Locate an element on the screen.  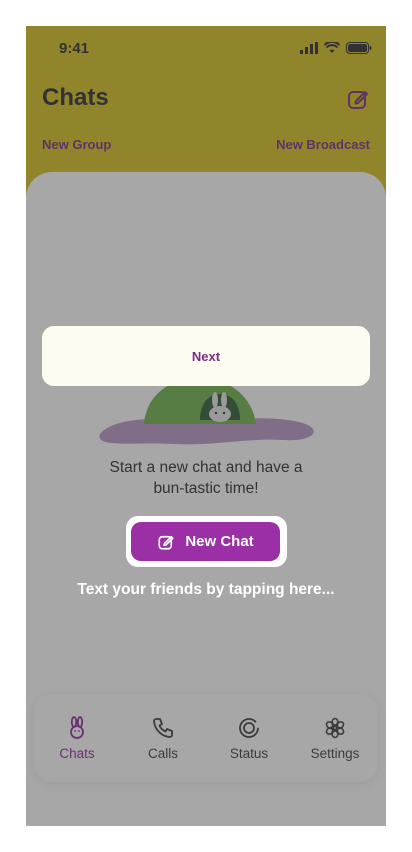
tour-next-button: Next is located at coordinates (206, 356).